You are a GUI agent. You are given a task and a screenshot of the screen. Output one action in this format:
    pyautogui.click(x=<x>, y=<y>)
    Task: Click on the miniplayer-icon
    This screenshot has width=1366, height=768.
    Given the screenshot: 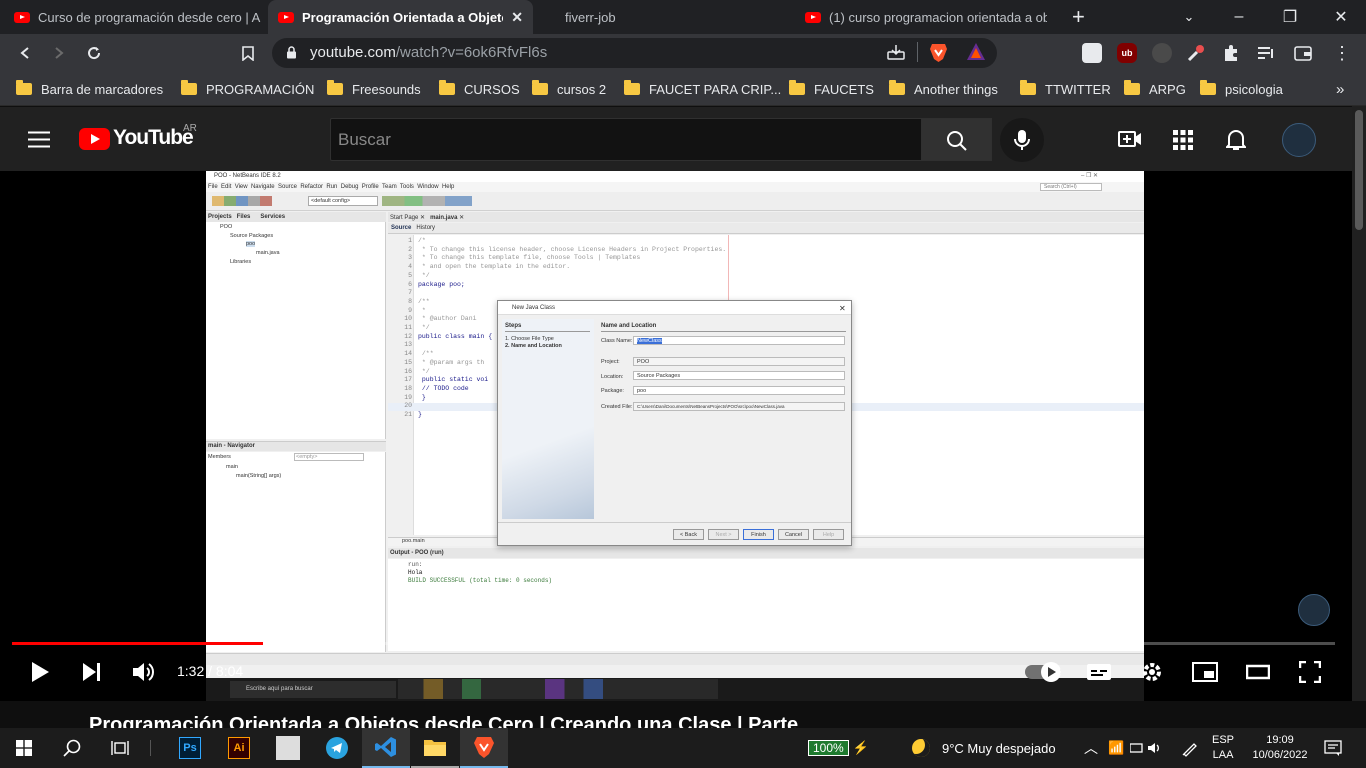 What is the action you would take?
    pyautogui.click(x=1205, y=672)
    